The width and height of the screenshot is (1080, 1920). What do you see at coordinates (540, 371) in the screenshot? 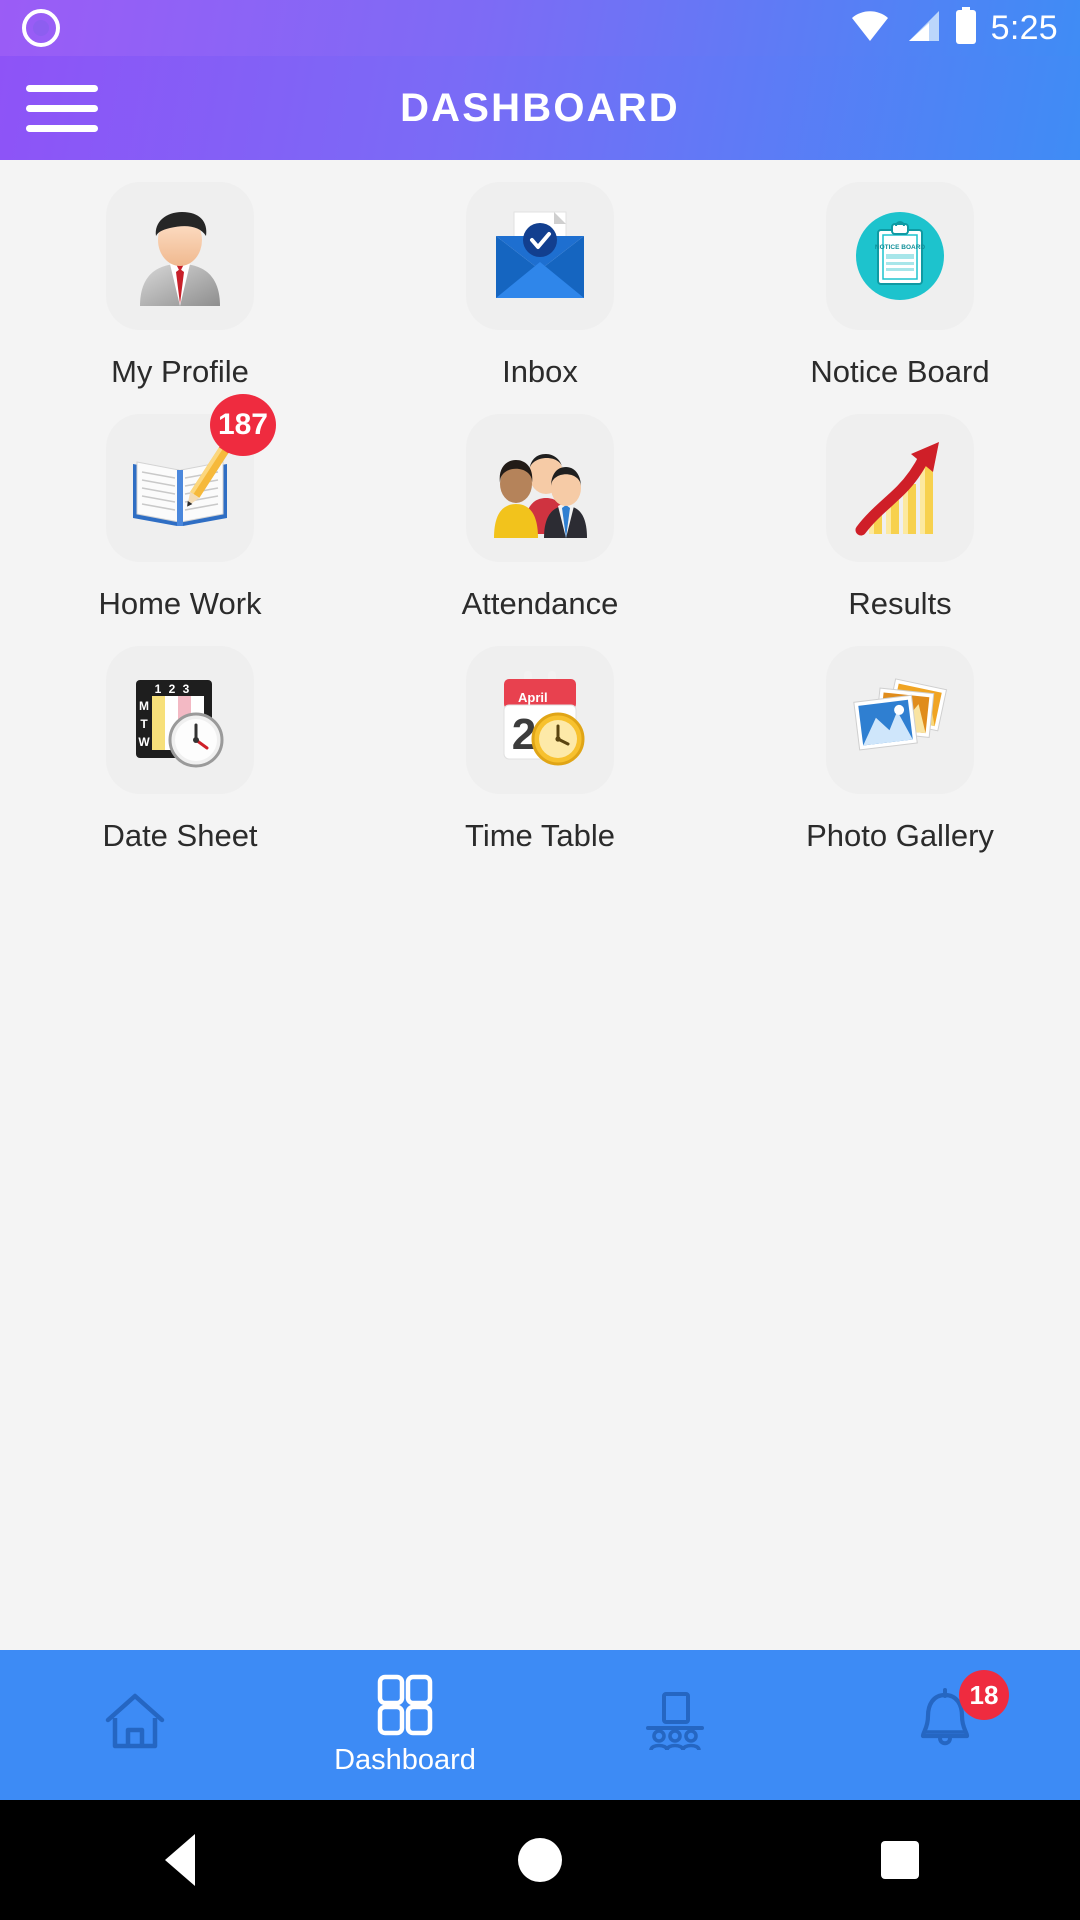
I see `grid-item-label: Inbox` at bounding box center [540, 371].